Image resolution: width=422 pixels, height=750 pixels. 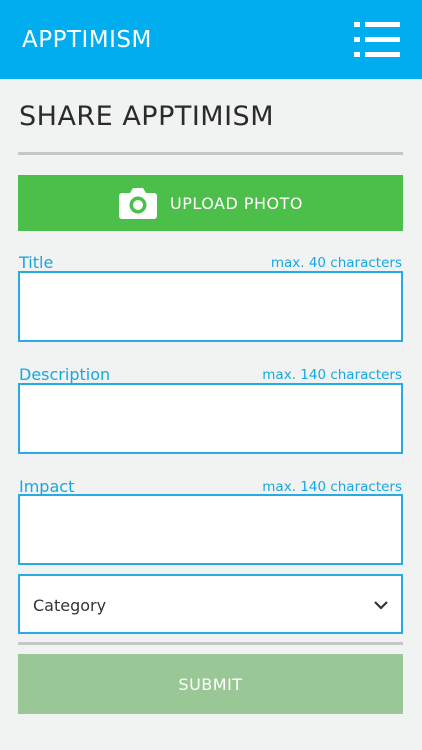 What do you see at coordinates (36, 262) in the screenshot?
I see `title-label: Title` at bounding box center [36, 262].